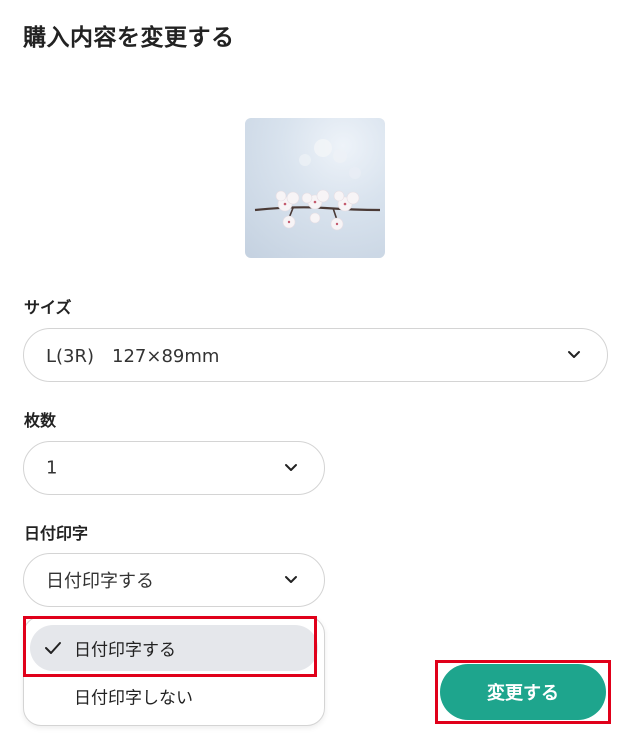  What do you see at coordinates (315, 355) in the screenshot?
I see `size-select: L(3R) 127×89mm` at bounding box center [315, 355].